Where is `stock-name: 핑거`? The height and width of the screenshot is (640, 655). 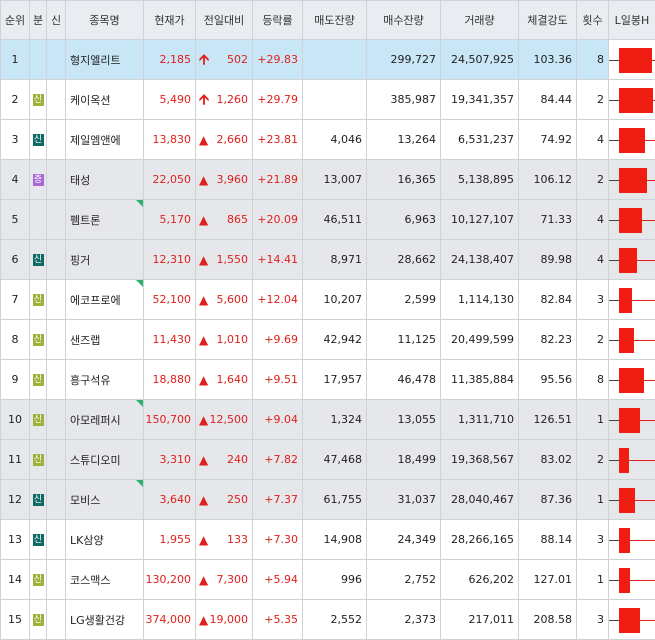 stock-name: 핑거 is located at coordinates (104, 259).